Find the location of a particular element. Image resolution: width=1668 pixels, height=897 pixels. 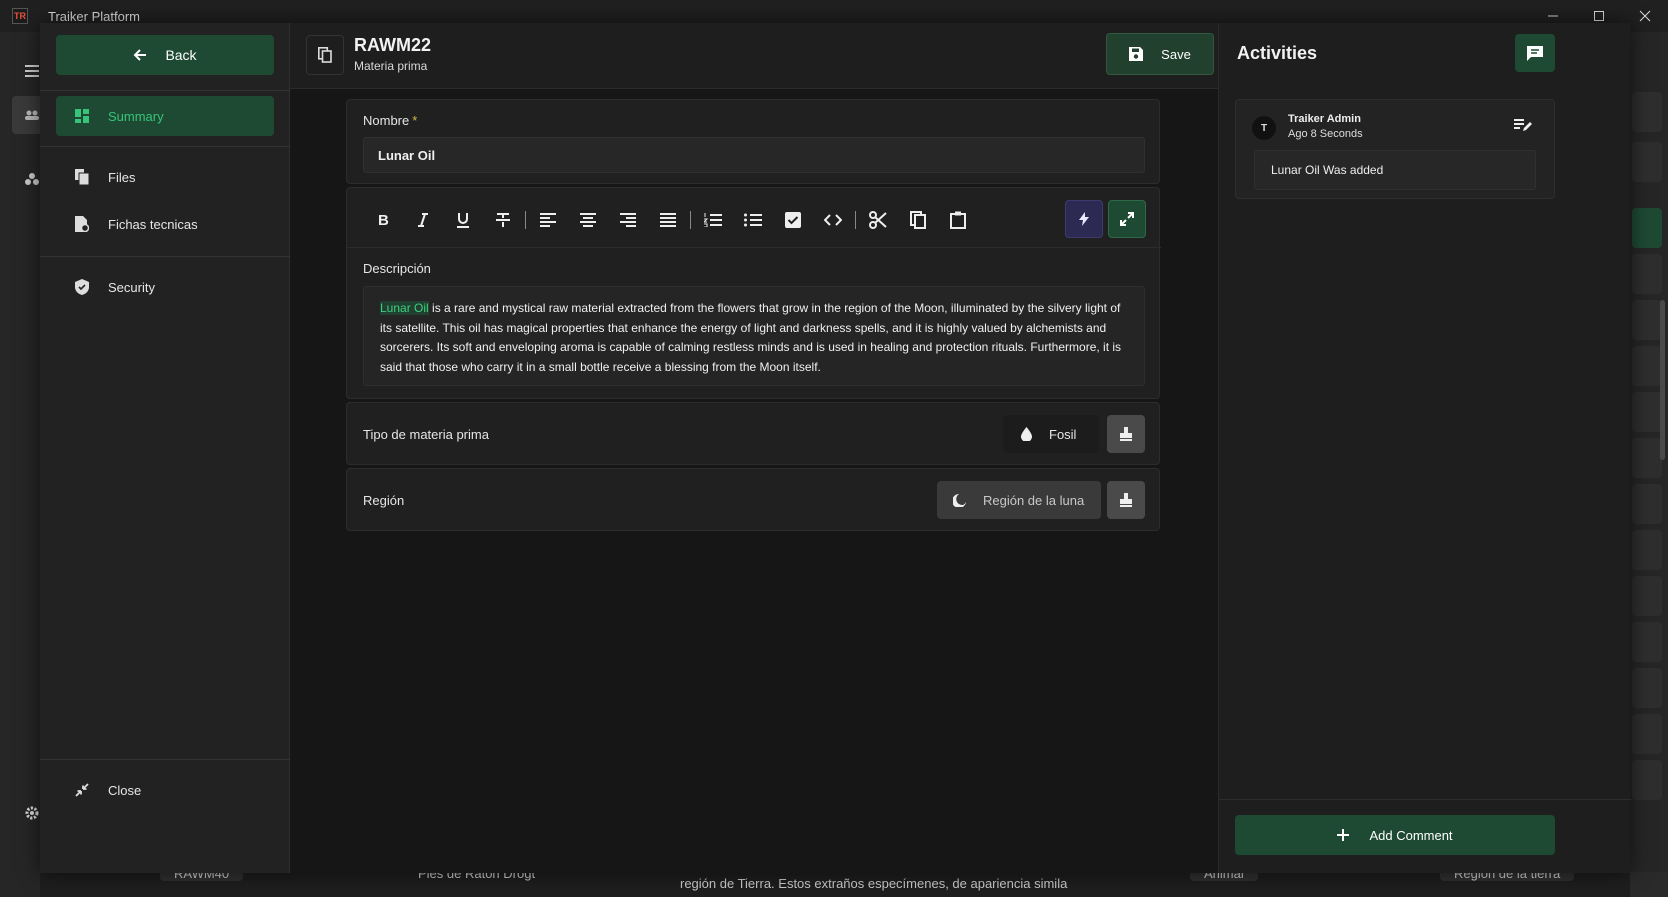

code-button is located at coordinates (833, 220).